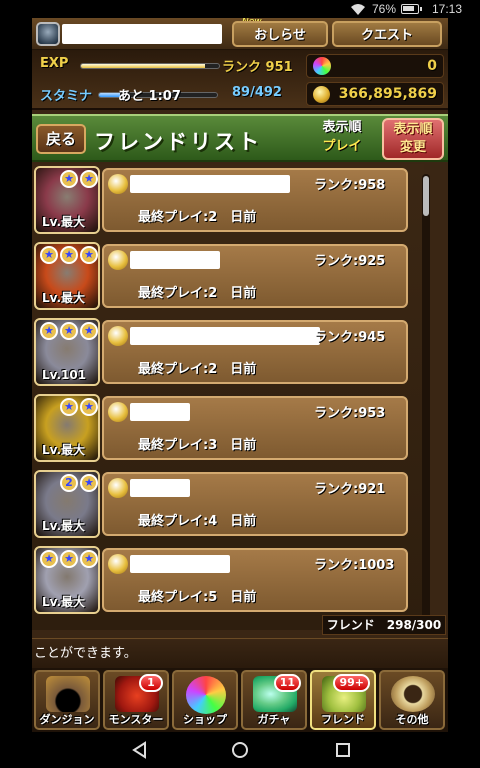  I want to click on awakening-badge: 2, so click(69, 483).